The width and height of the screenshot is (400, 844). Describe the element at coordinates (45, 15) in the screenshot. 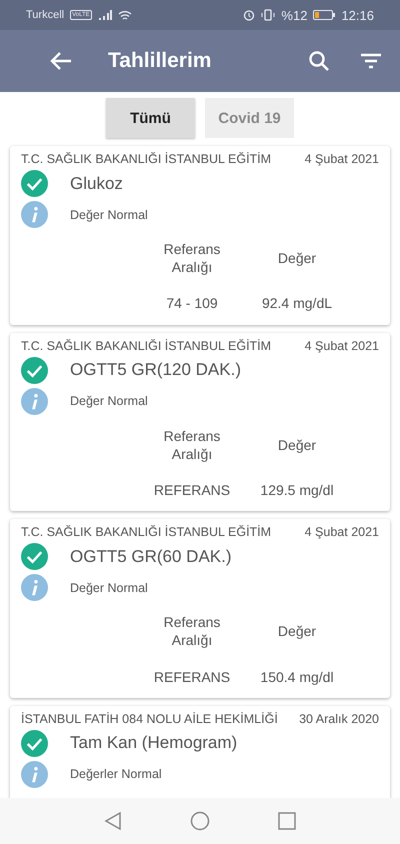

I see `carrier-name: Turkcell` at that location.